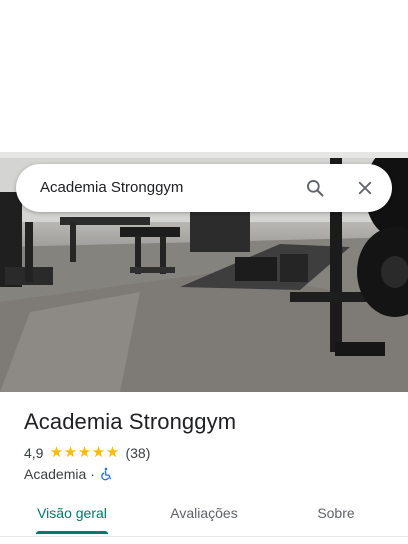  What do you see at coordinates (111, 188) in the screenshot?
I see `search-input: Academia Stronggym` at bounding box center [111, 188].